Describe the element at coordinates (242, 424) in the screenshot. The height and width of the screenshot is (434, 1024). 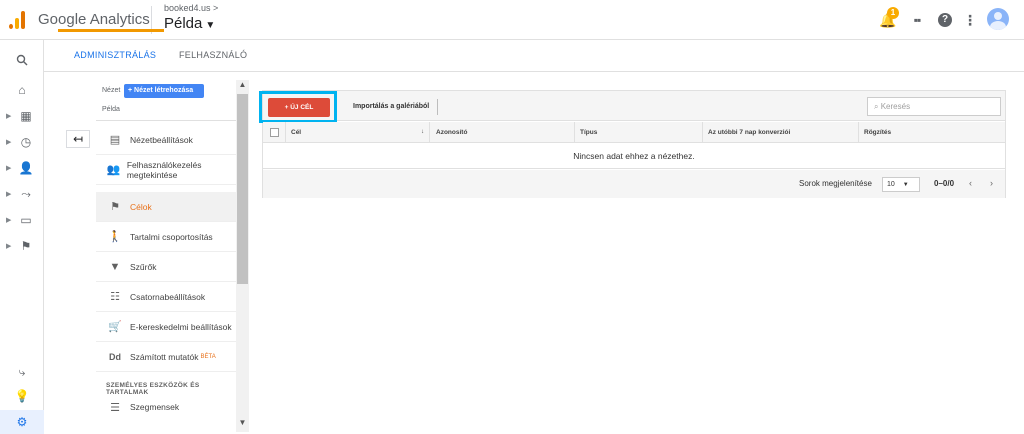
I see `scroll-down-icon: ▼` at that location.